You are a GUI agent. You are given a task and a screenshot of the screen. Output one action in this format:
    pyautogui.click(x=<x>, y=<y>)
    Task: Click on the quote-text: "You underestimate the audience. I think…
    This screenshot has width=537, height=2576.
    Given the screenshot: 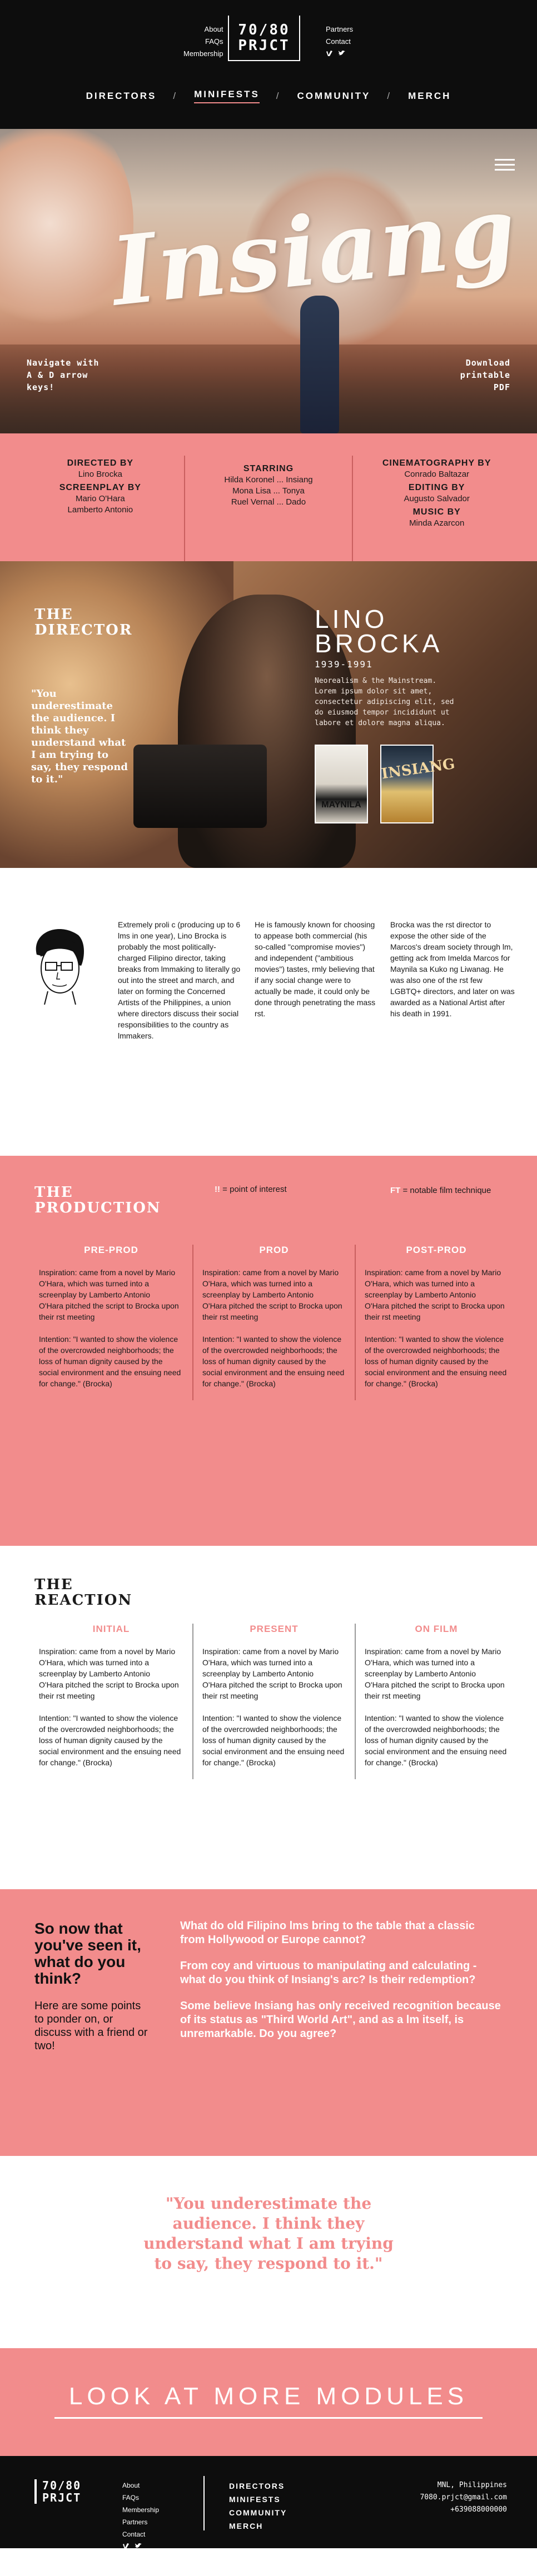 What is the action you would take?
    pyautogui.click(x=268, y=2234)
    